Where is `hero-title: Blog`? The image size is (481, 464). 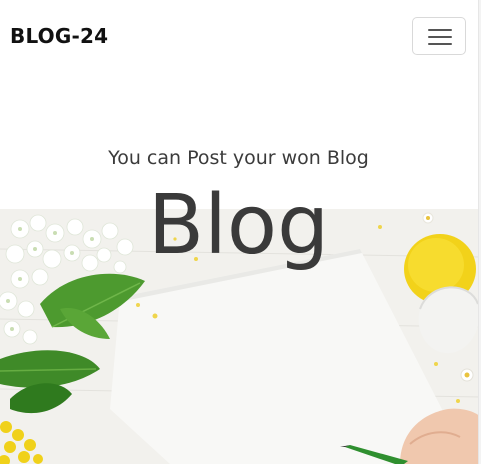 hero-title: Blog is located at coordinates (238, 225).